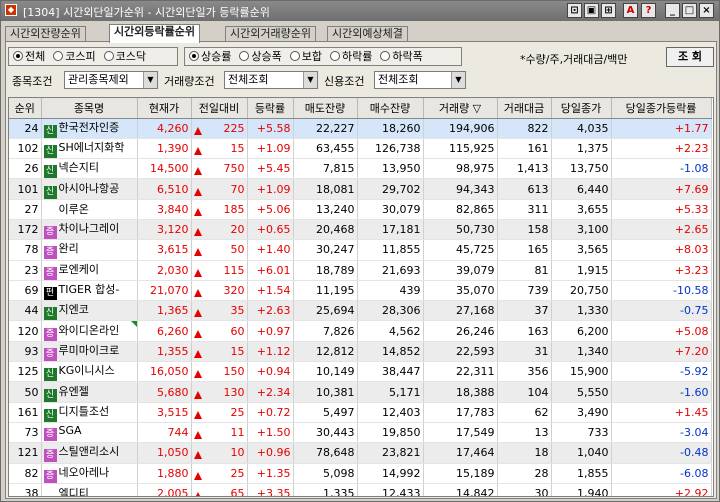  Describe the element at coordinates (460, 352) in the screenshot. I see `cell-volume: 22,593` at that location.